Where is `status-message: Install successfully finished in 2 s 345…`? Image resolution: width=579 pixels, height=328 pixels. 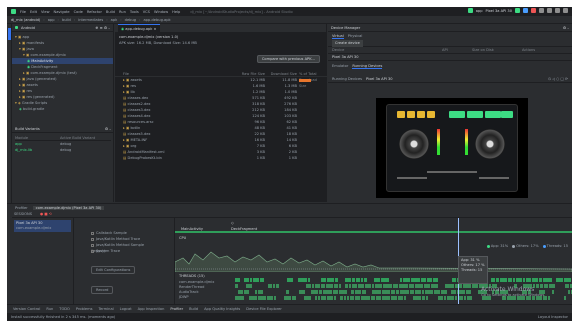
status-message: Install successfully finished in 2 s 345… is located at coordinates (63, 317).